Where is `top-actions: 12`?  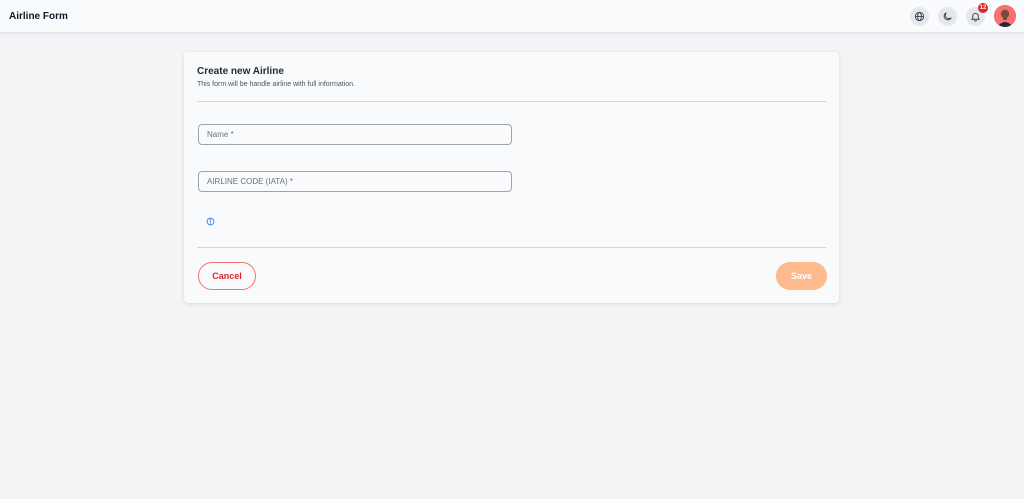 top-actions: 12 is located at coordinates (963, 14).